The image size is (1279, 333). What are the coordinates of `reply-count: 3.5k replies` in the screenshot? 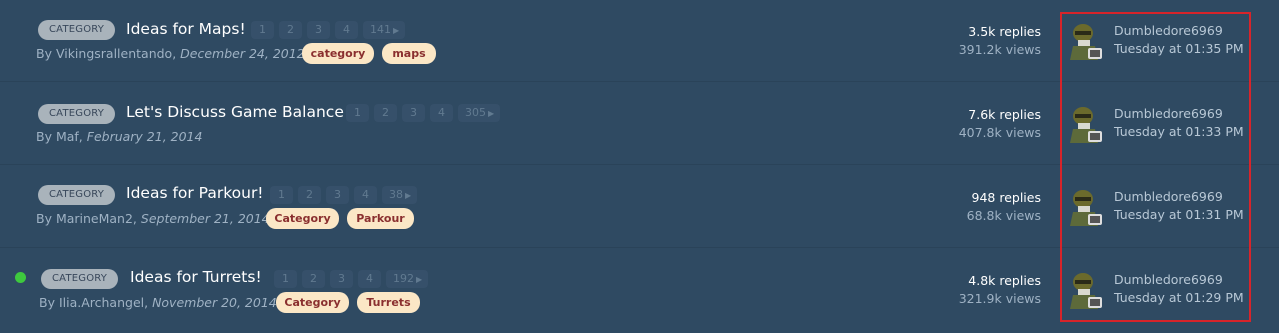 It's located at (1004, 31).